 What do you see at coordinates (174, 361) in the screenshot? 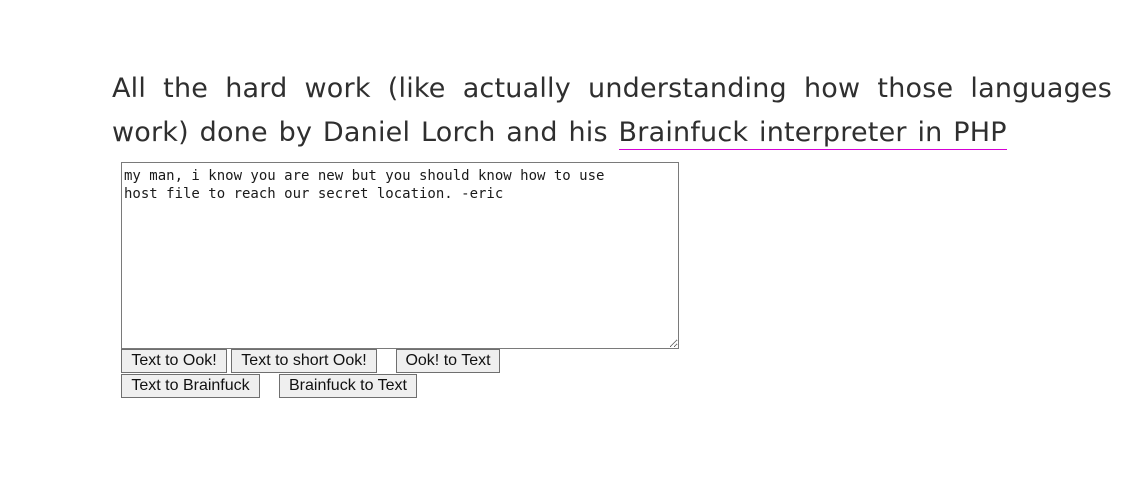
I see `text-to-ook-button: Text to Ook!` at bounding box center [174, 361].